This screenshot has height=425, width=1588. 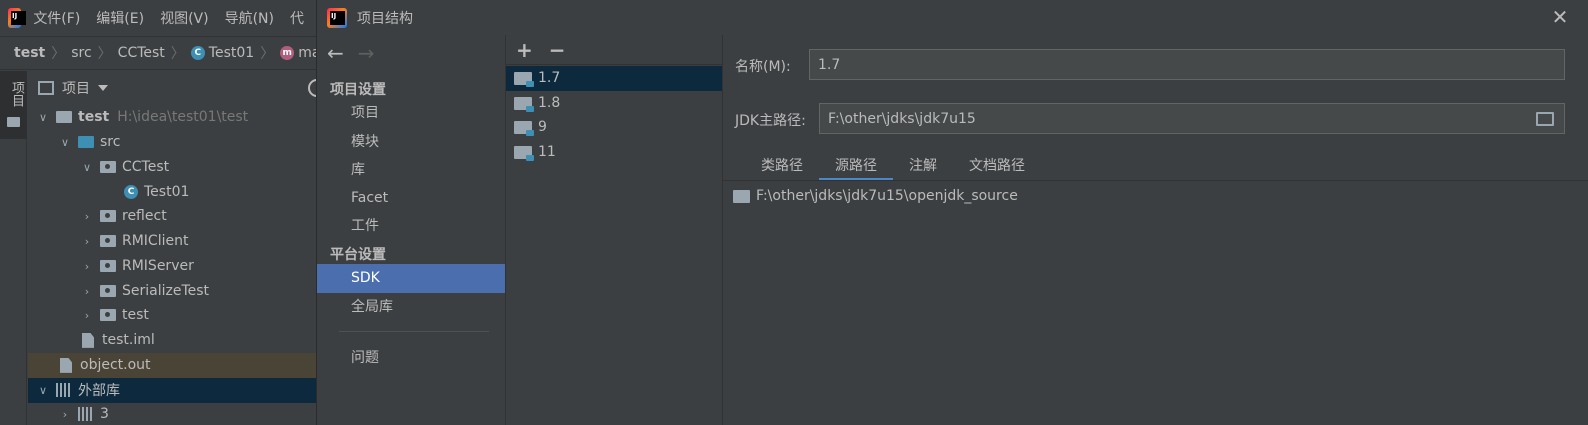 What do you see at coordinates (146, 167) in the screenshot?
I see `tree-label: CCTest` at bounding box center [146, 167].